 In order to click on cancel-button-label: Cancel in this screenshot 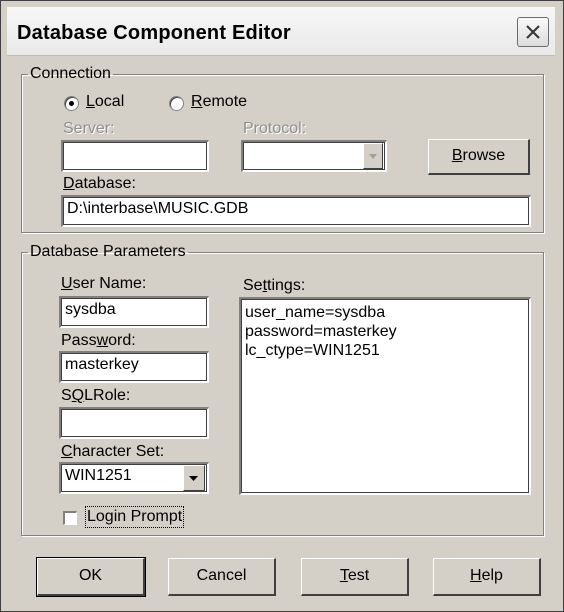, I will do `click(221, 575)`.